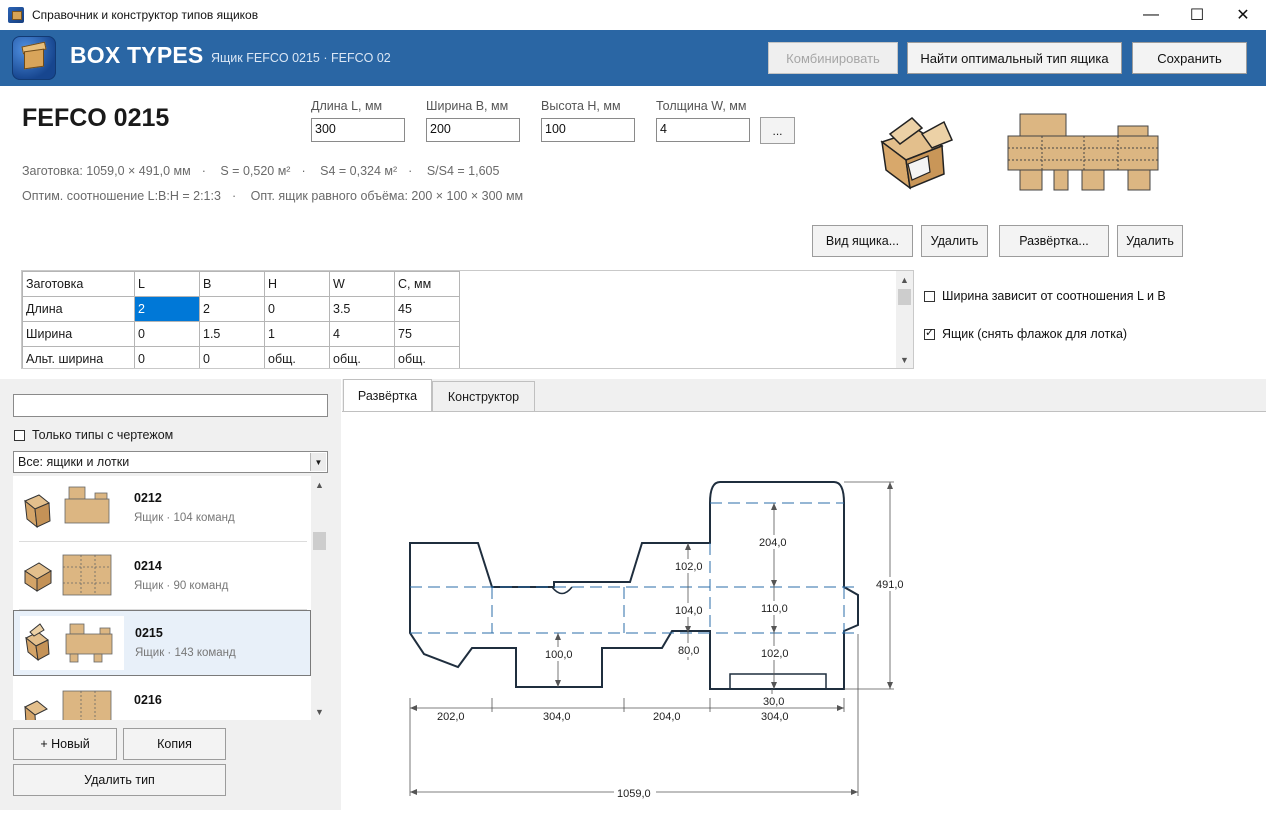  I want to click on grid-header: L, so click(167, 284).